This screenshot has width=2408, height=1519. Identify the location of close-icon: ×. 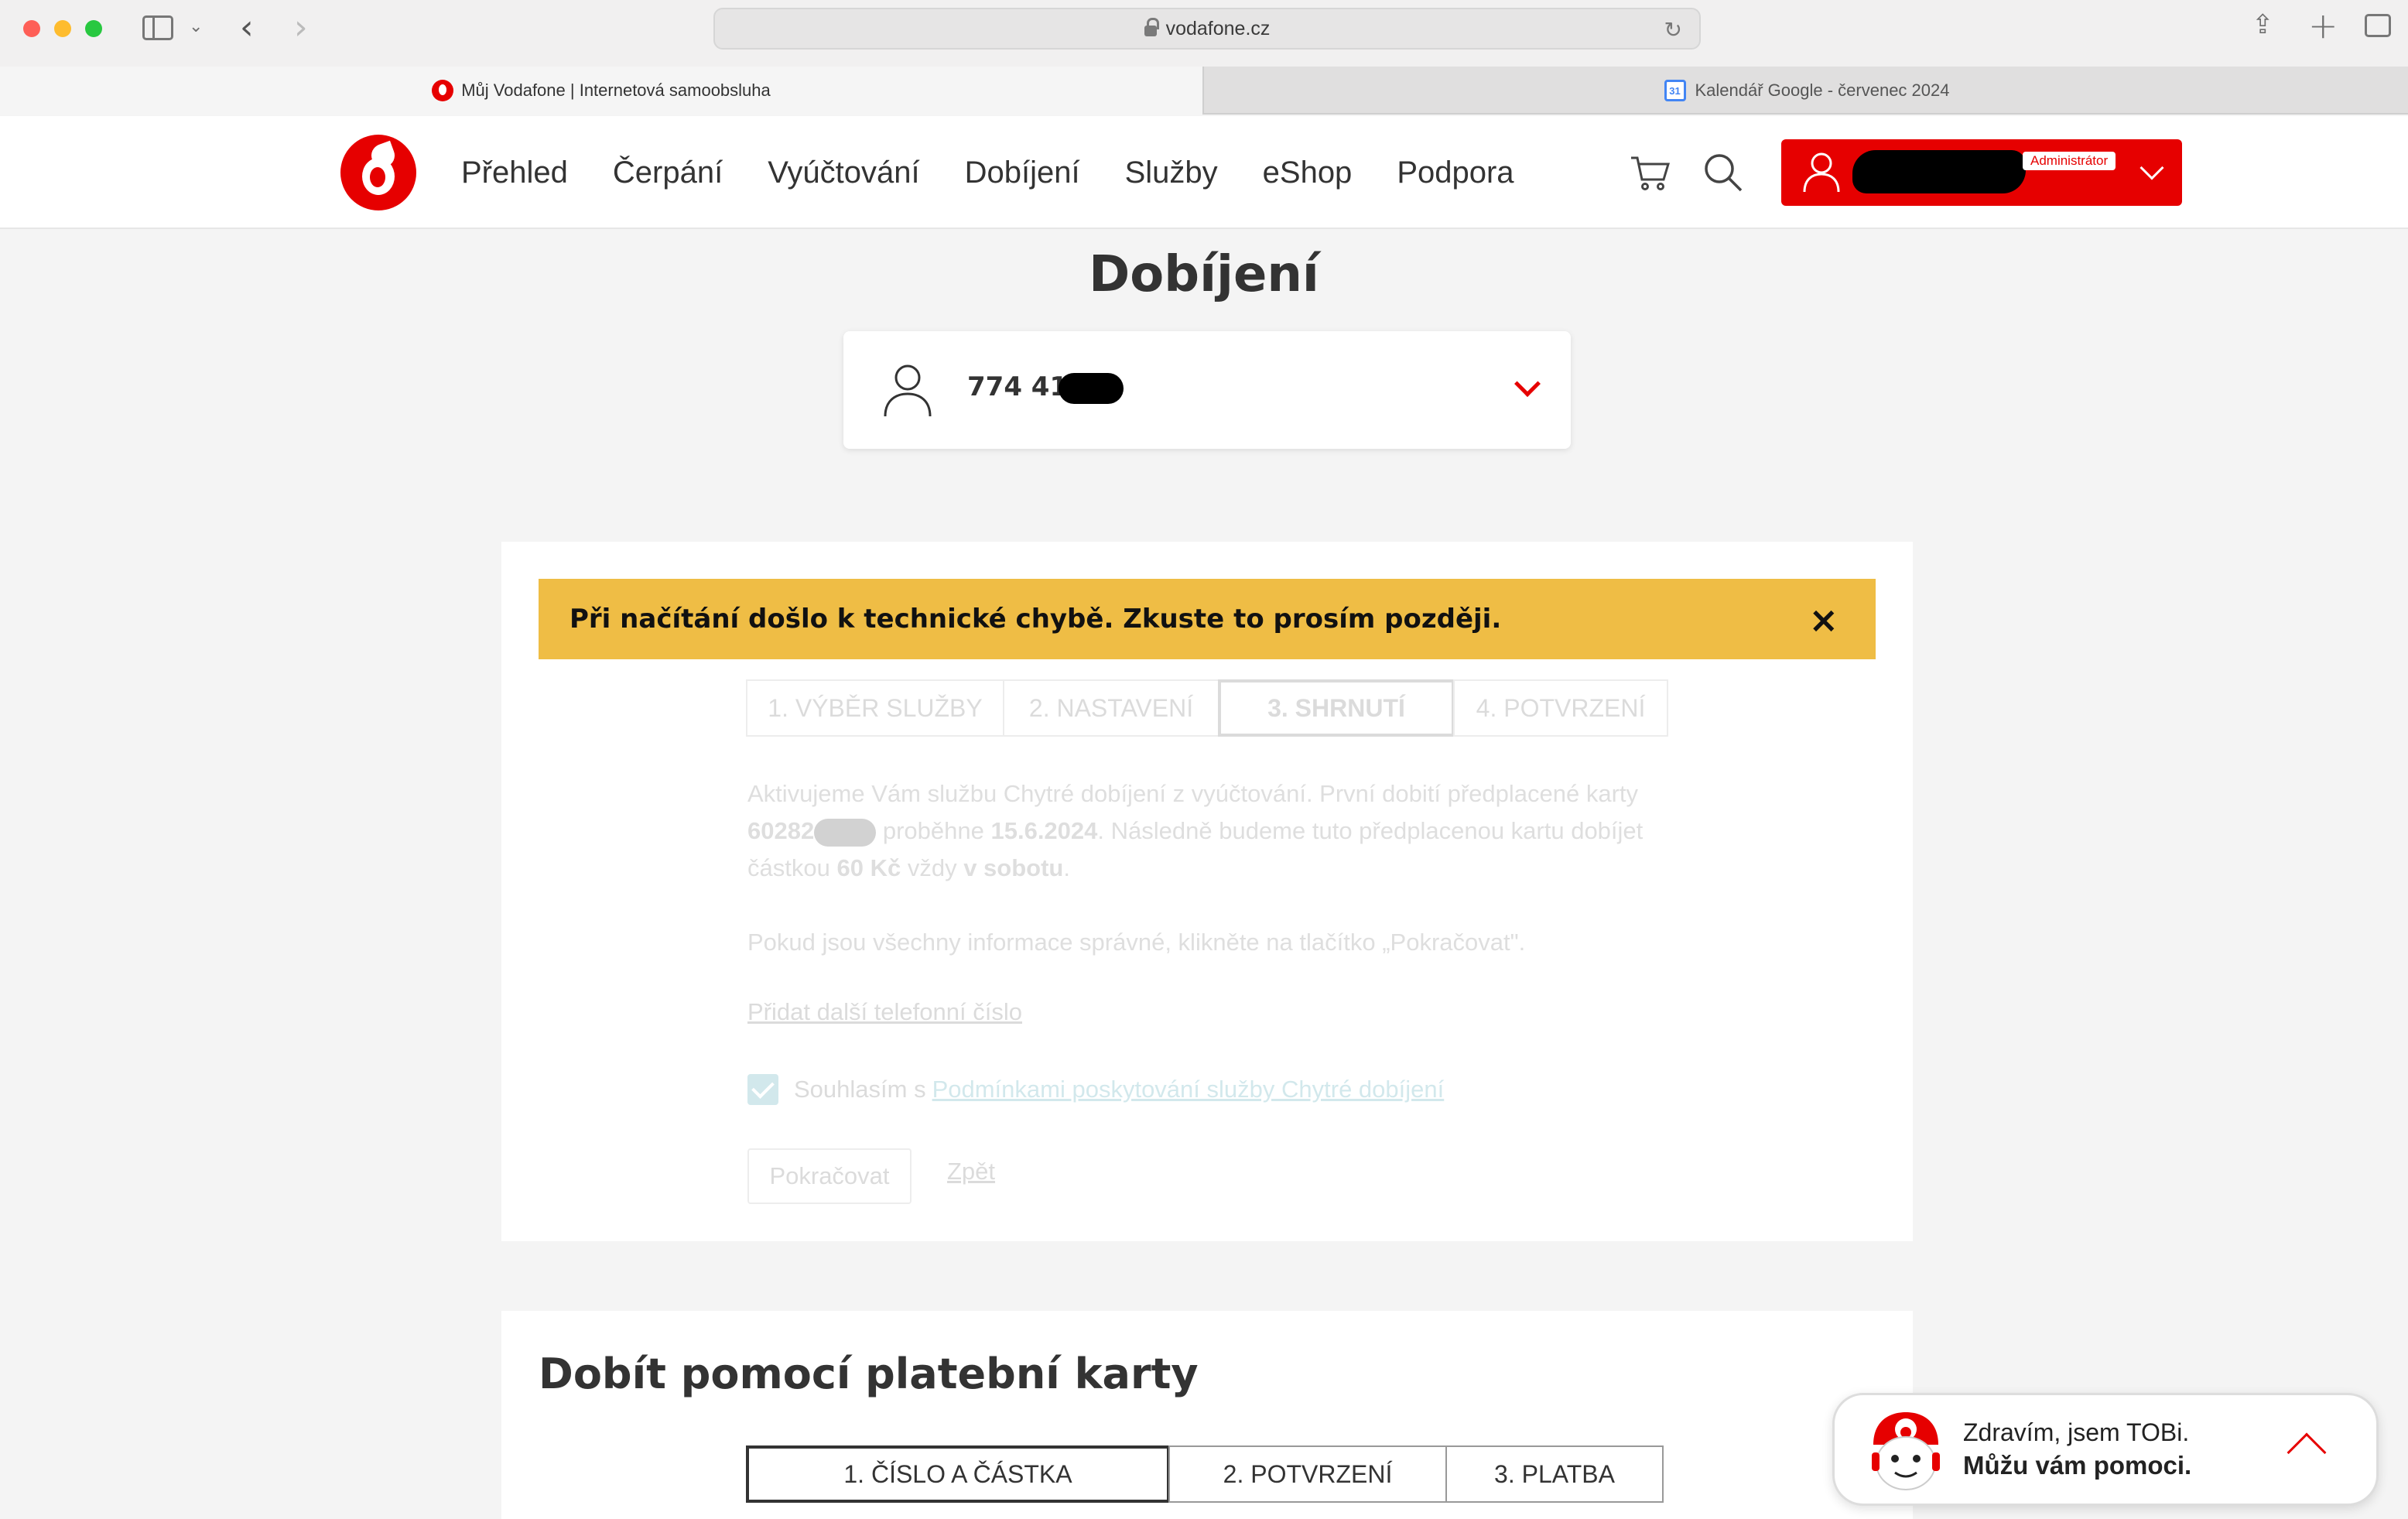
(1823, 620).